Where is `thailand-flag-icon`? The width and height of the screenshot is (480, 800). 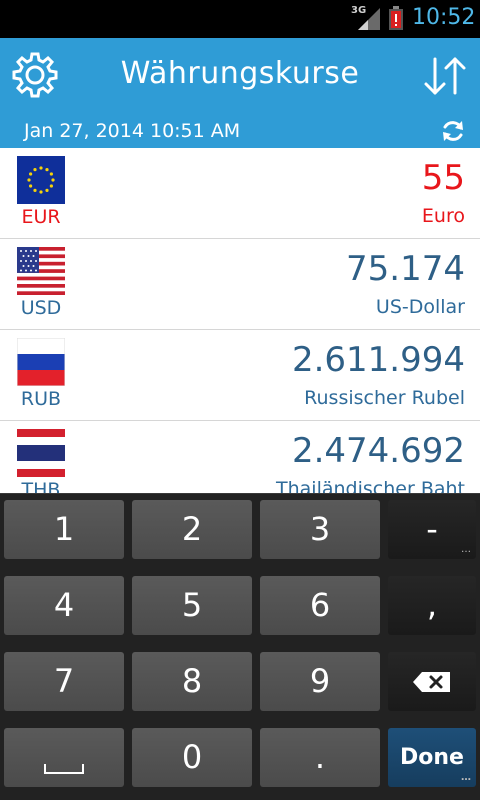 thailand-flag-icon is located at coordinates (41, 453).